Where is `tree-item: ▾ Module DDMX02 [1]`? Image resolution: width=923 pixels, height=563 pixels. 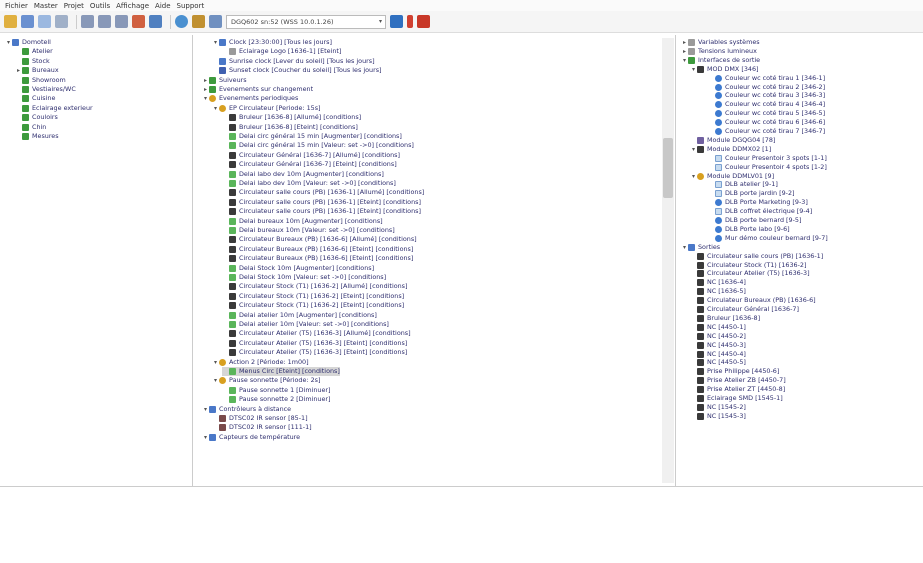 tree-item: ▾ Module DDMX02 [1] is located at coordinates (730, 149).